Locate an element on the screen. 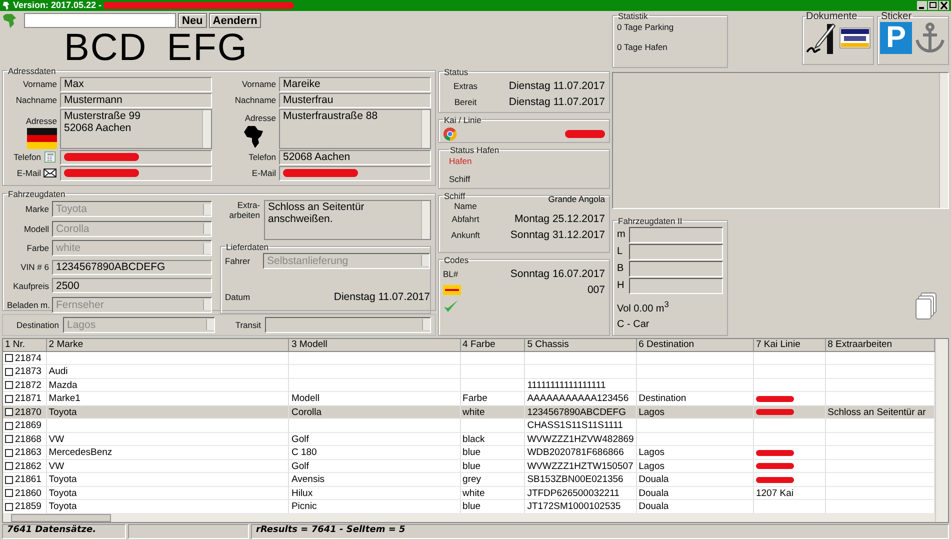  field-label: Nachname is located at coordinates (255, 100).